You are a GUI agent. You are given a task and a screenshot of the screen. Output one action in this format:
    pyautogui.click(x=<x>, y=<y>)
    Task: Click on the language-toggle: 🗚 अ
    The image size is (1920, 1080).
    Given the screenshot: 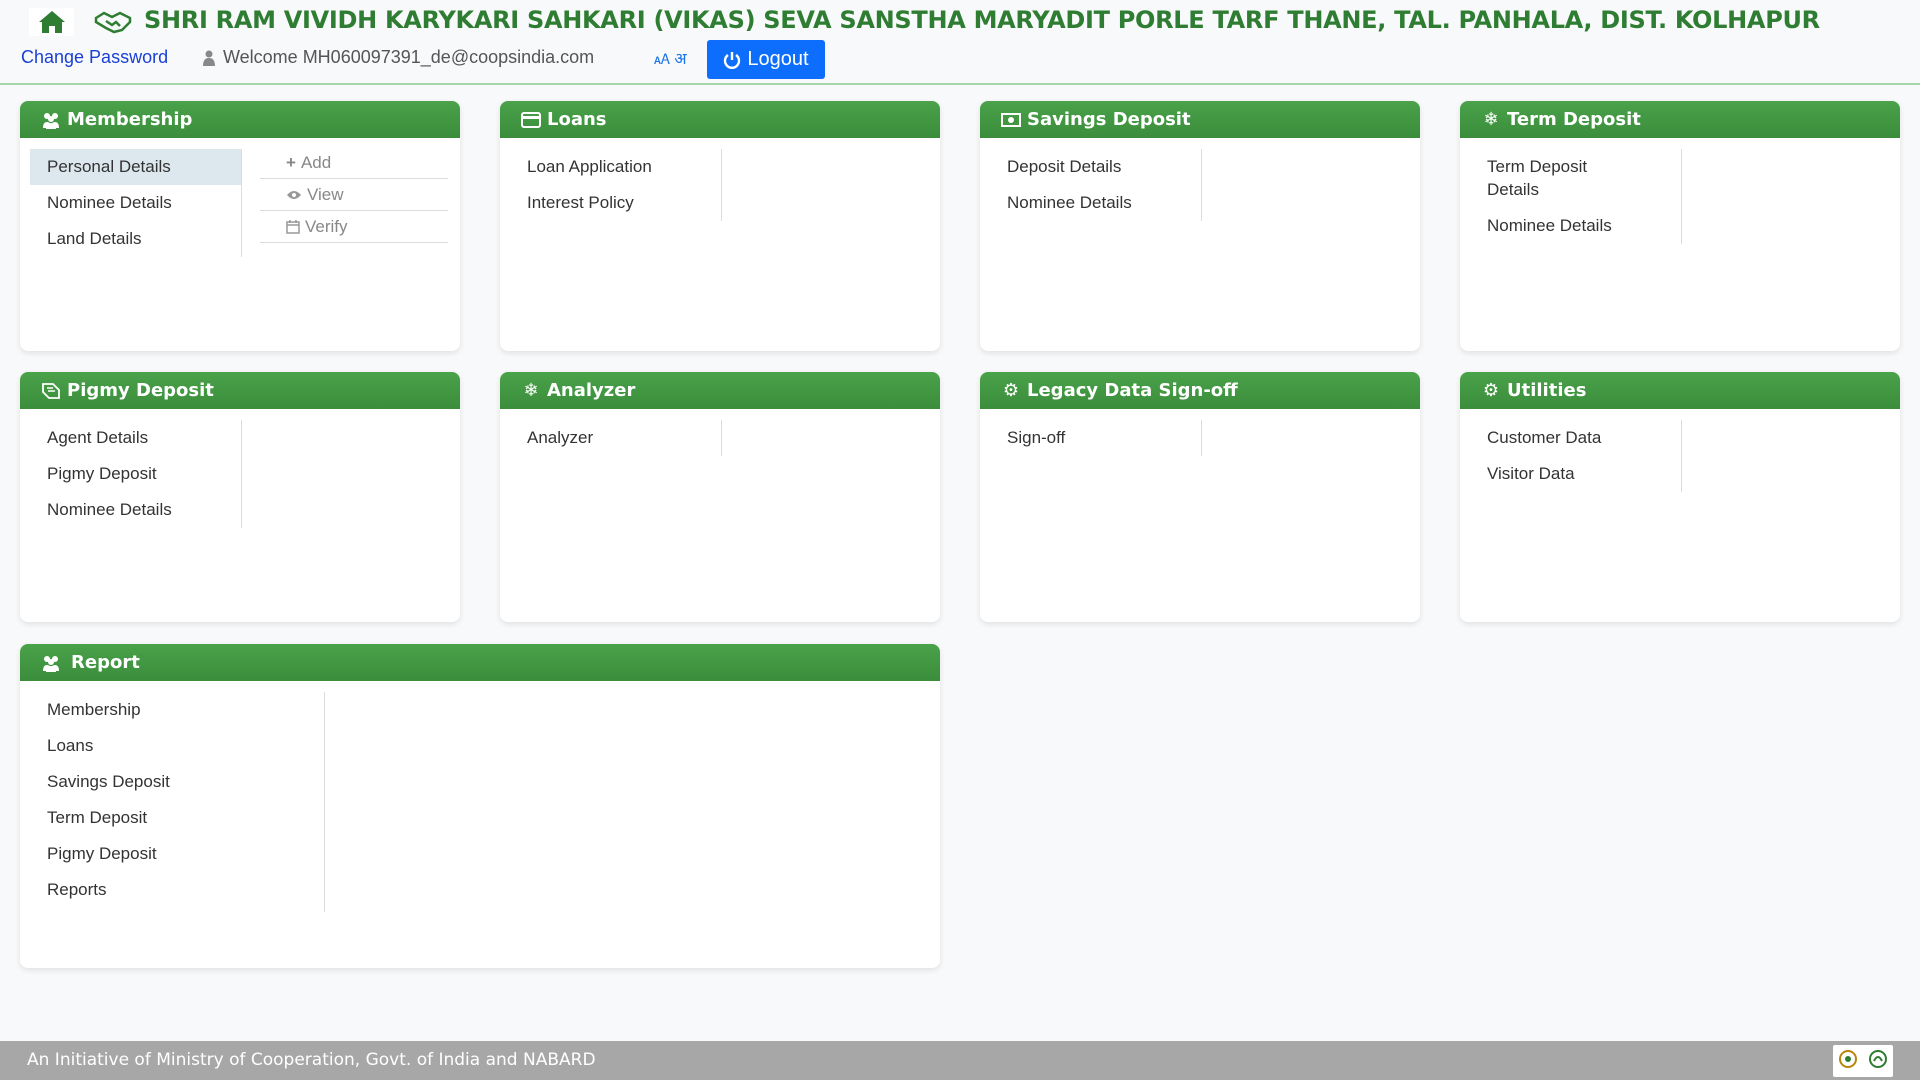 What is the action you would take?
    pyautogui.click(x=670, y=58)
    